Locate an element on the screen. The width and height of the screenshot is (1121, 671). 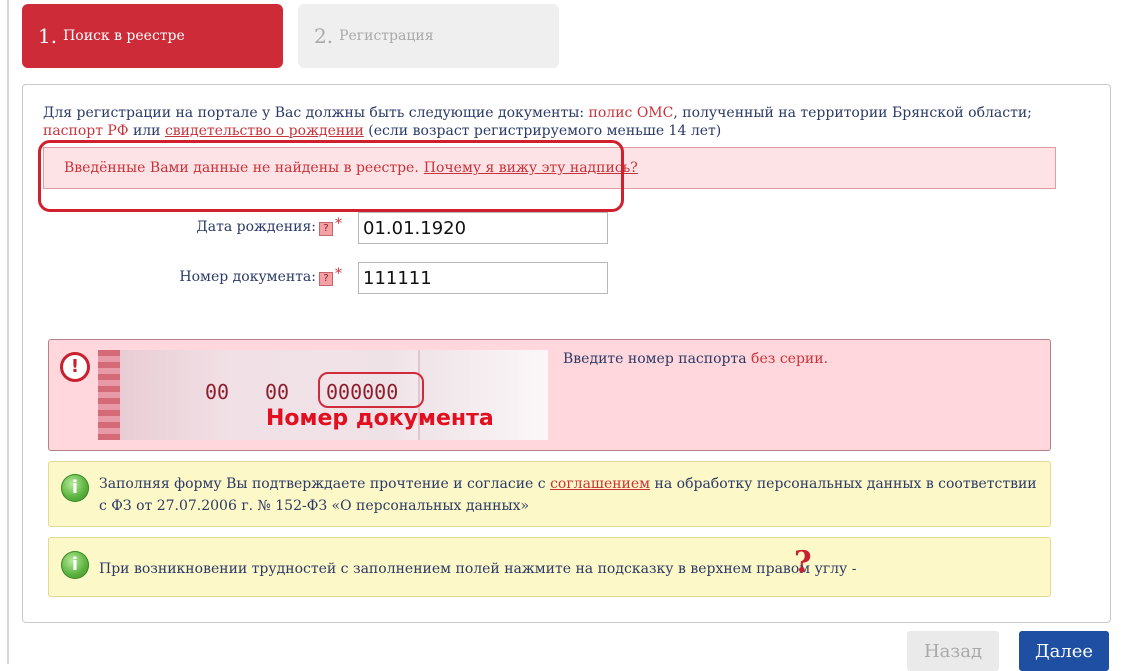
error-highlight-annotation is located at coordinates (331, 176).